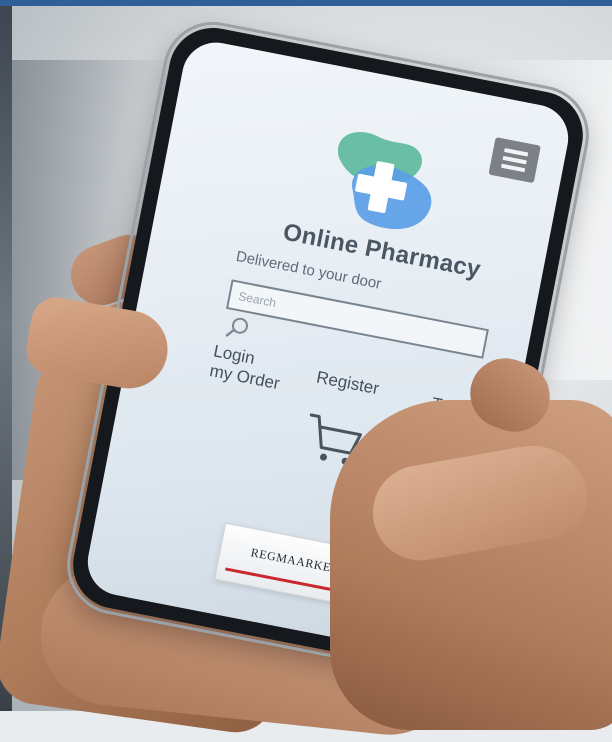 This screenshot has width=612, height=742. I want to click on register-link: Register, so click(348, 384).